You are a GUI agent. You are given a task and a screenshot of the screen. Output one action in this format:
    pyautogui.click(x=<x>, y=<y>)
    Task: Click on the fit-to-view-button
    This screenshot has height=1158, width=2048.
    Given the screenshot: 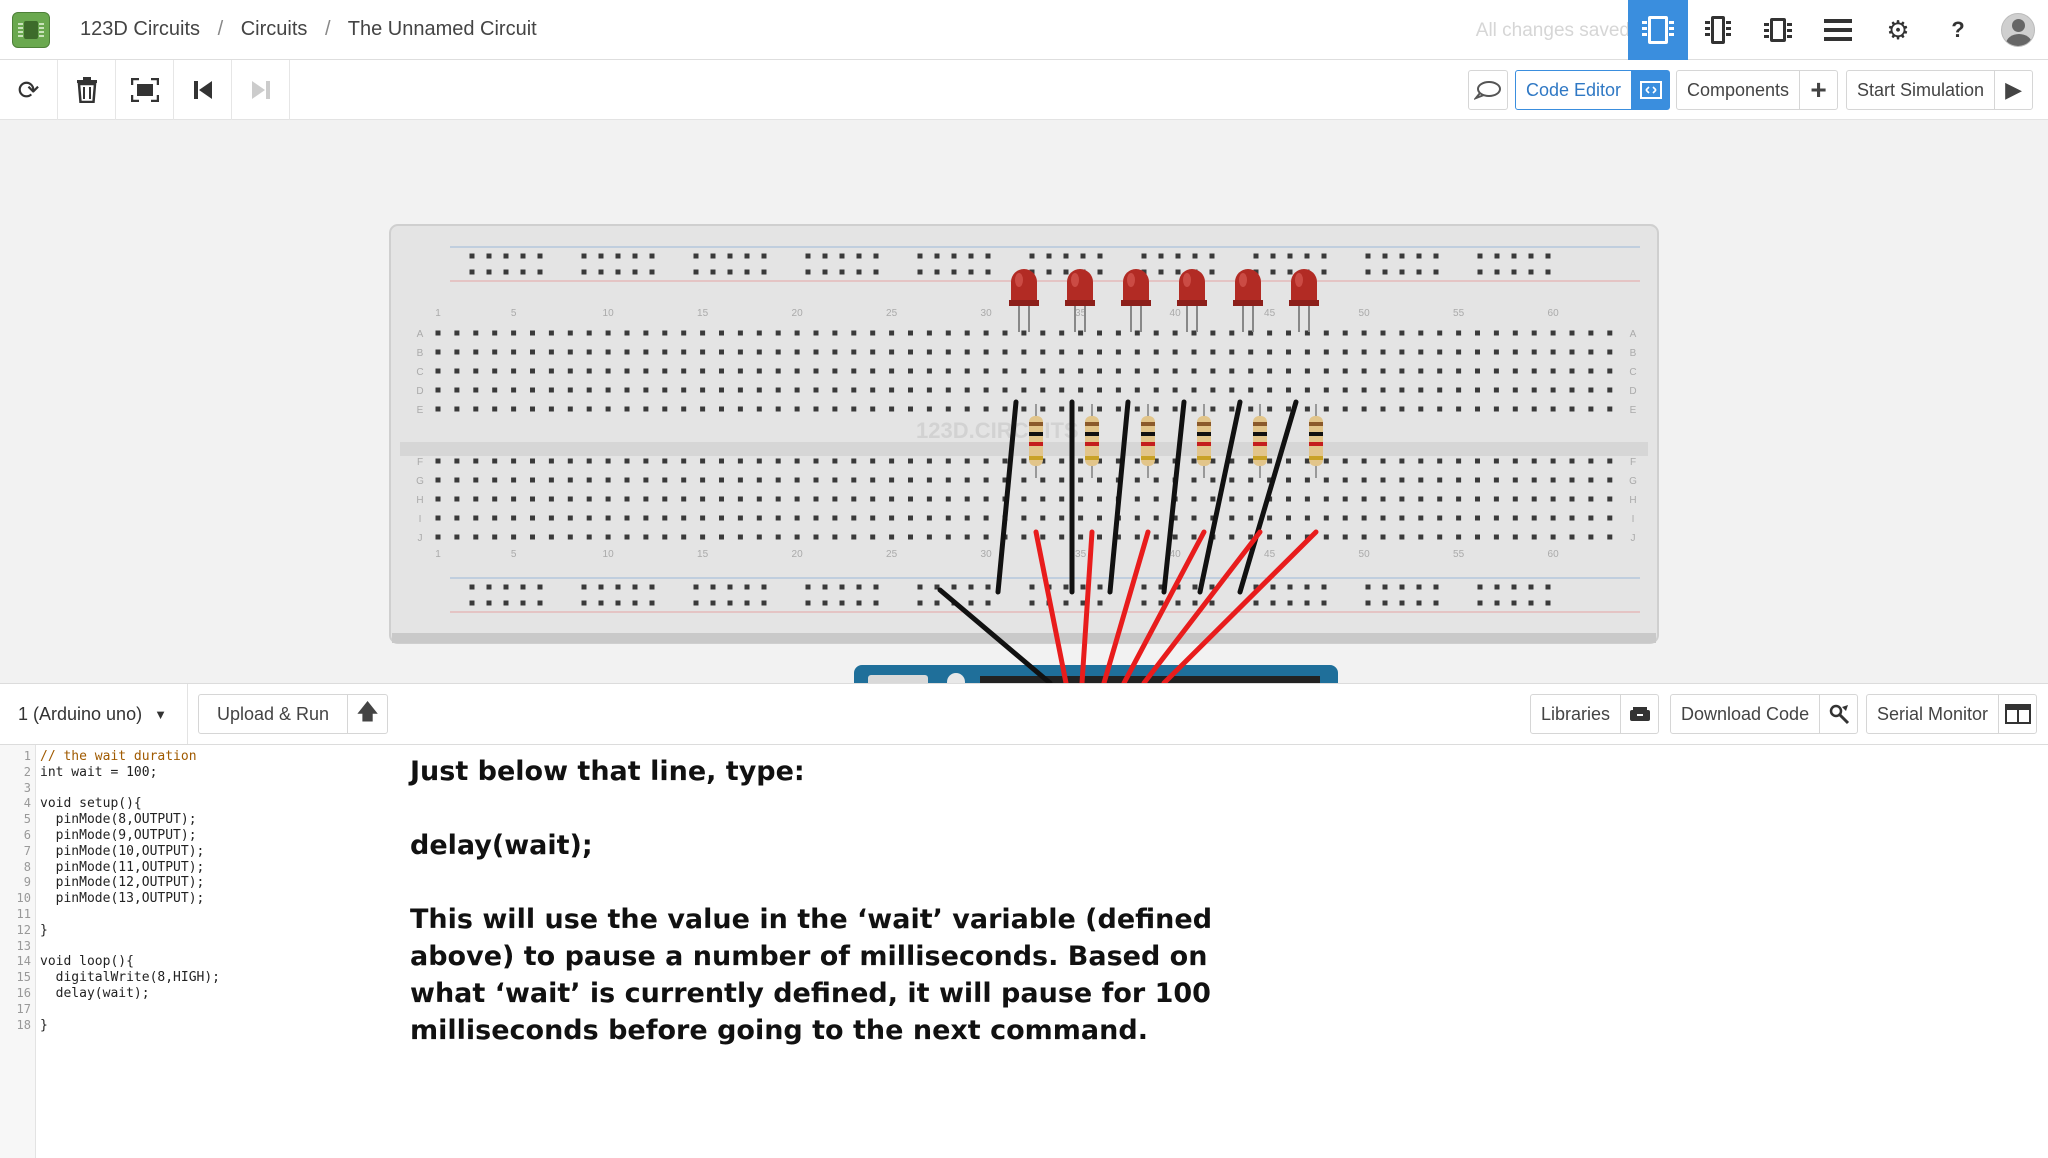 What is the action you would take?
    pyautogui.click(x=145, y=90)
    